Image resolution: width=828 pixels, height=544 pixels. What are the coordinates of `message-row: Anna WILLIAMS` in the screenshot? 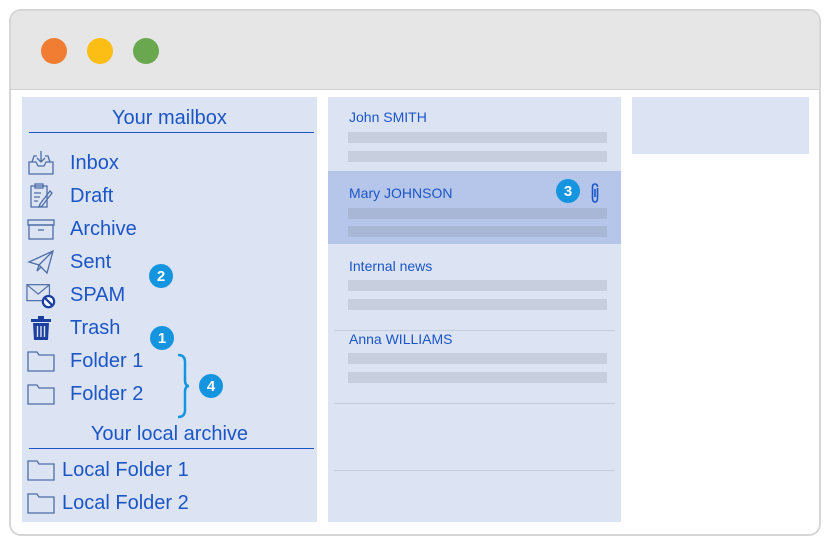 It's located at (474, 367).